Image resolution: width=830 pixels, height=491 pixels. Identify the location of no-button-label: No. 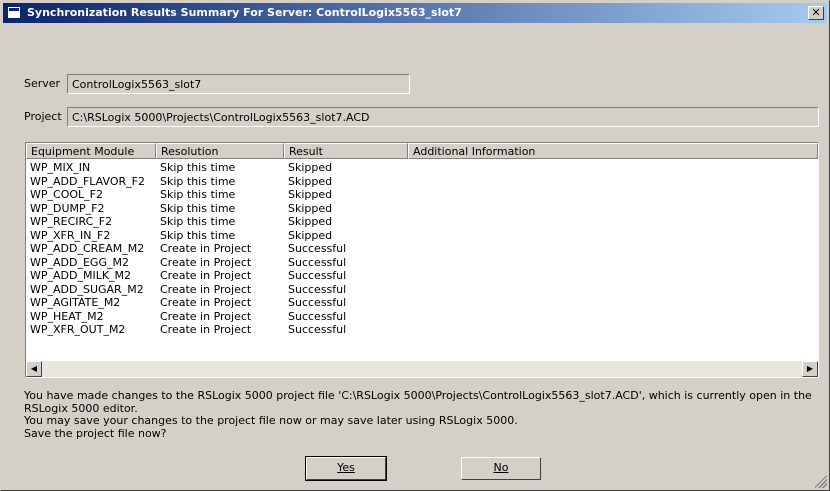
(501, 467).